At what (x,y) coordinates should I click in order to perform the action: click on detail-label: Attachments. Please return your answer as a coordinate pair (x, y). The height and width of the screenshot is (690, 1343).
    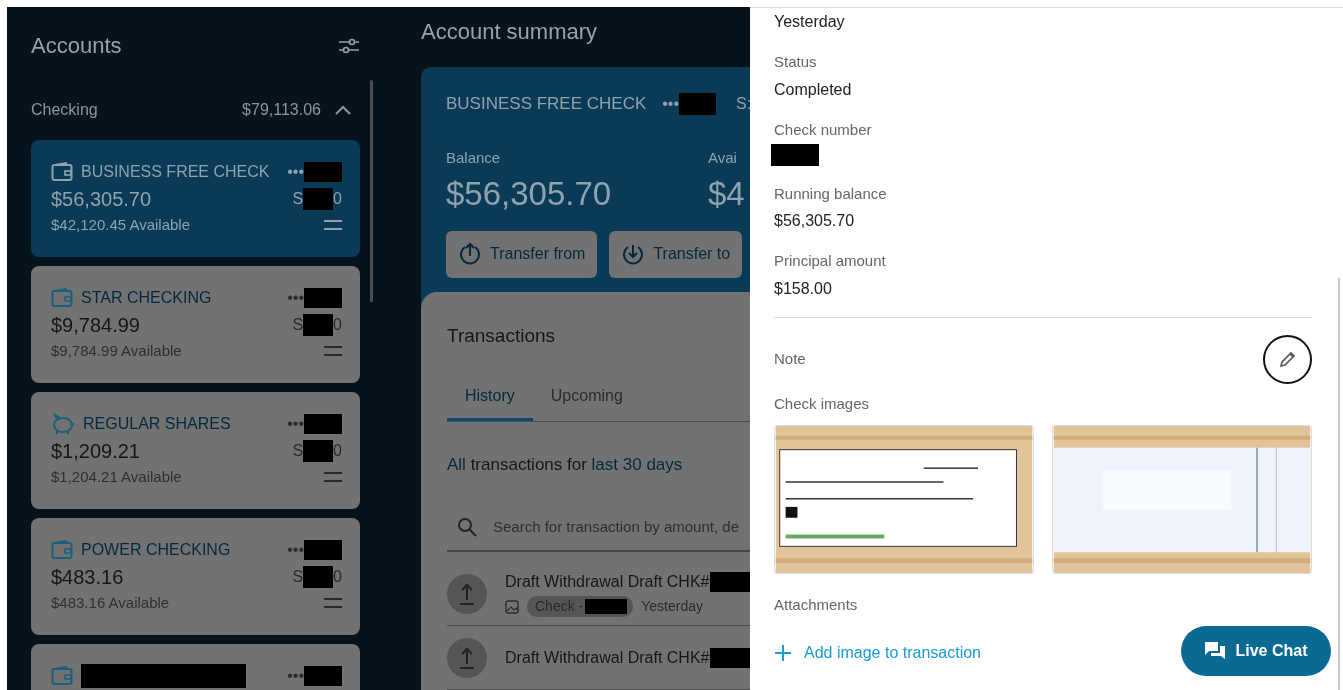
    Looking at the image, I should click on (816, 605).